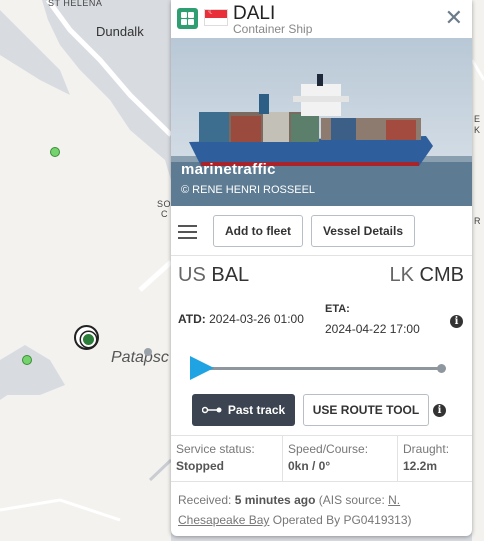 The image size is (484, 541). I want to click on vessel-details-button: Vessel Details, so click(363, 231).